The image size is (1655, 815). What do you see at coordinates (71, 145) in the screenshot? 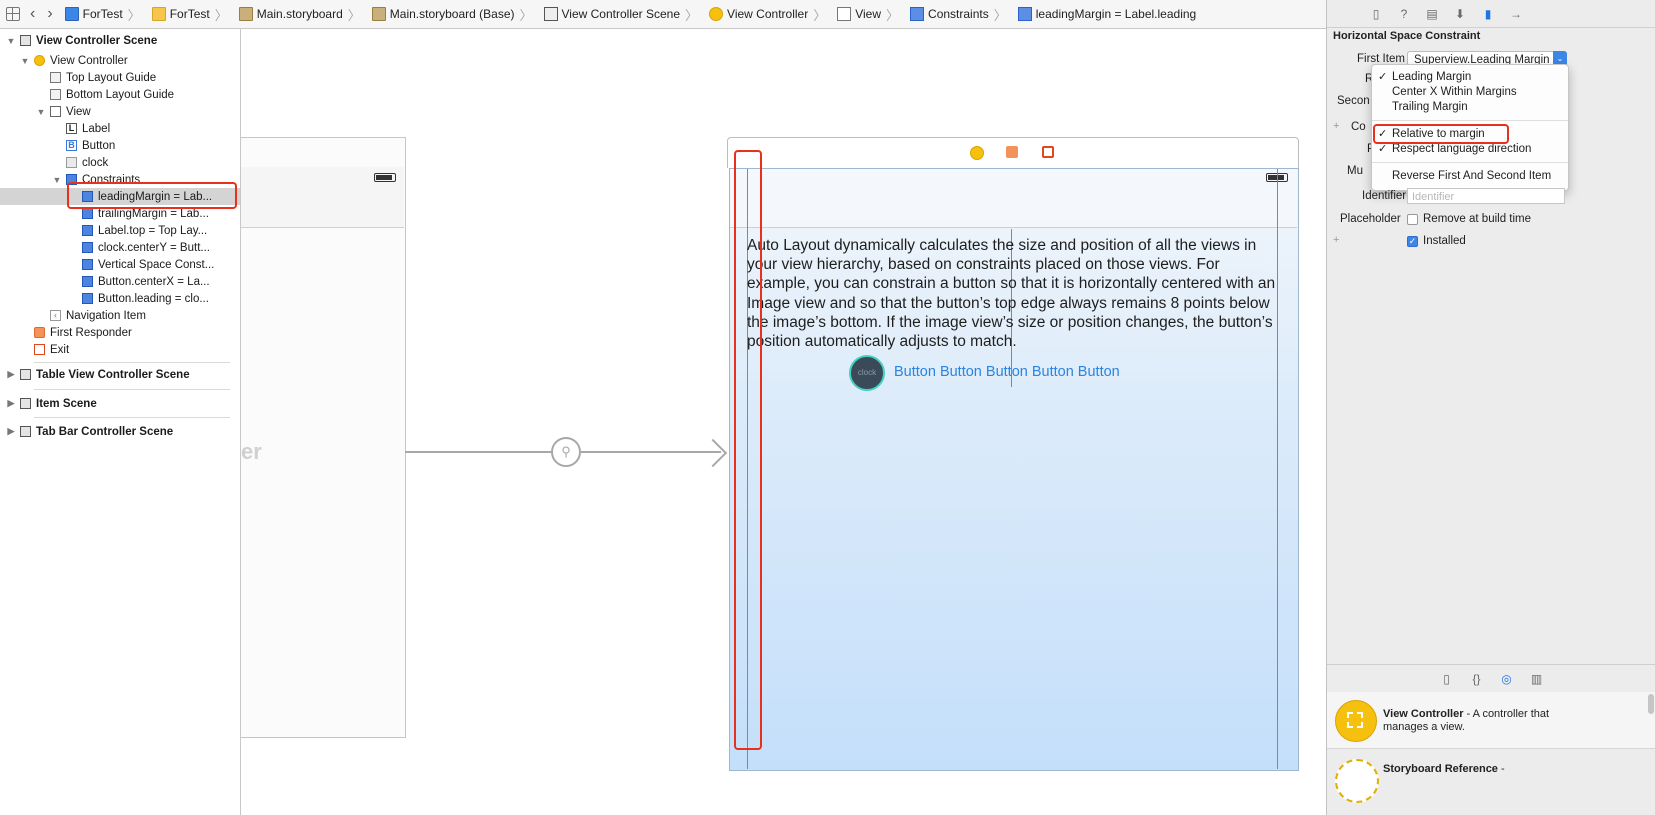
I see `button-icon: B` at bounding box center [71, 145].